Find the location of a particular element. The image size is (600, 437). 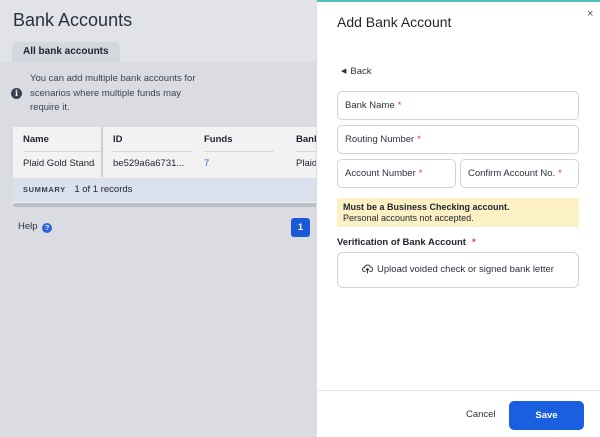

cloud-upload-icon is located at coordinates (368, 269).